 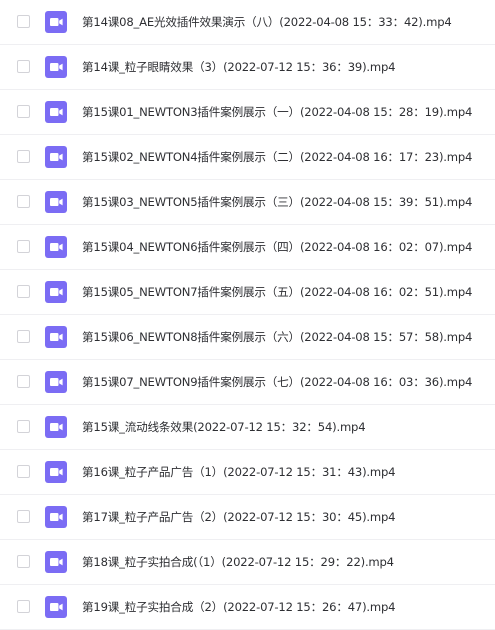 I want to click on file-row: 第14课_粒子眼睛效果（3）(2022-07-12 15：36：39).mp4, so click(x=247, y=67).